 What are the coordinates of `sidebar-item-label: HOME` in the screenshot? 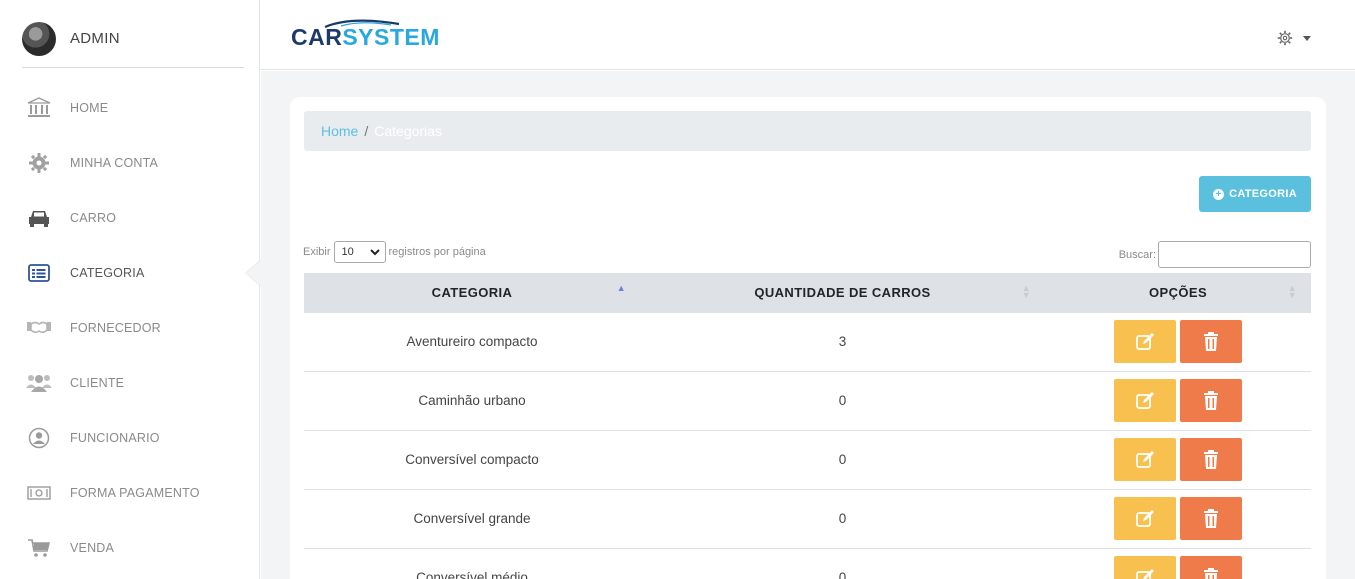 It's located at (89, 107).